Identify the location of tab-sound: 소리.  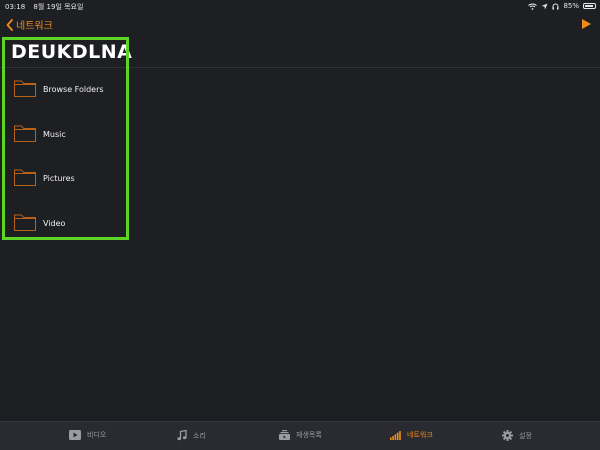
(191, 435).